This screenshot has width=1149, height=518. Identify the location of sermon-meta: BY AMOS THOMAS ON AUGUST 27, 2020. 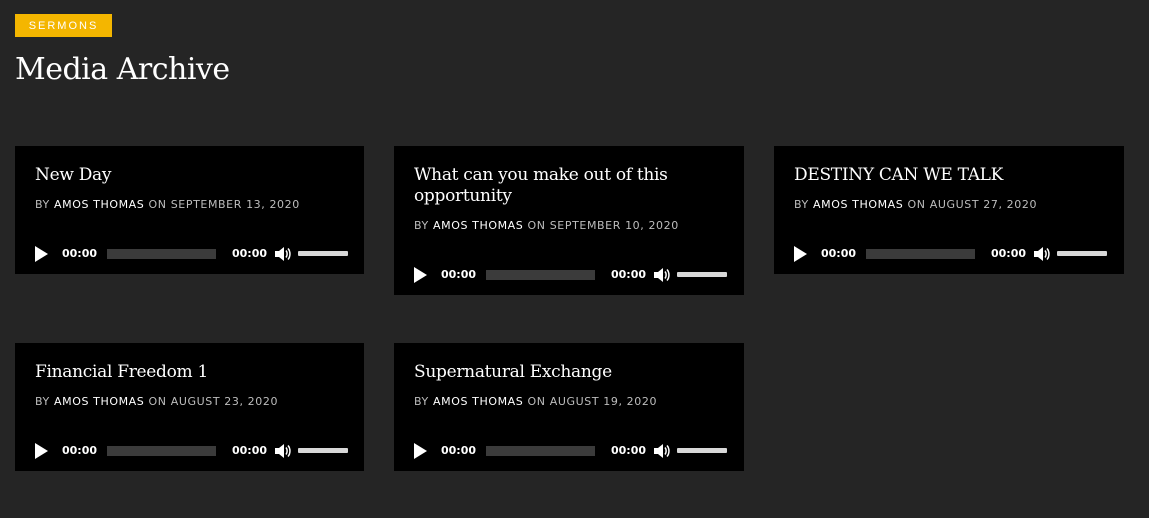
(915, 204).